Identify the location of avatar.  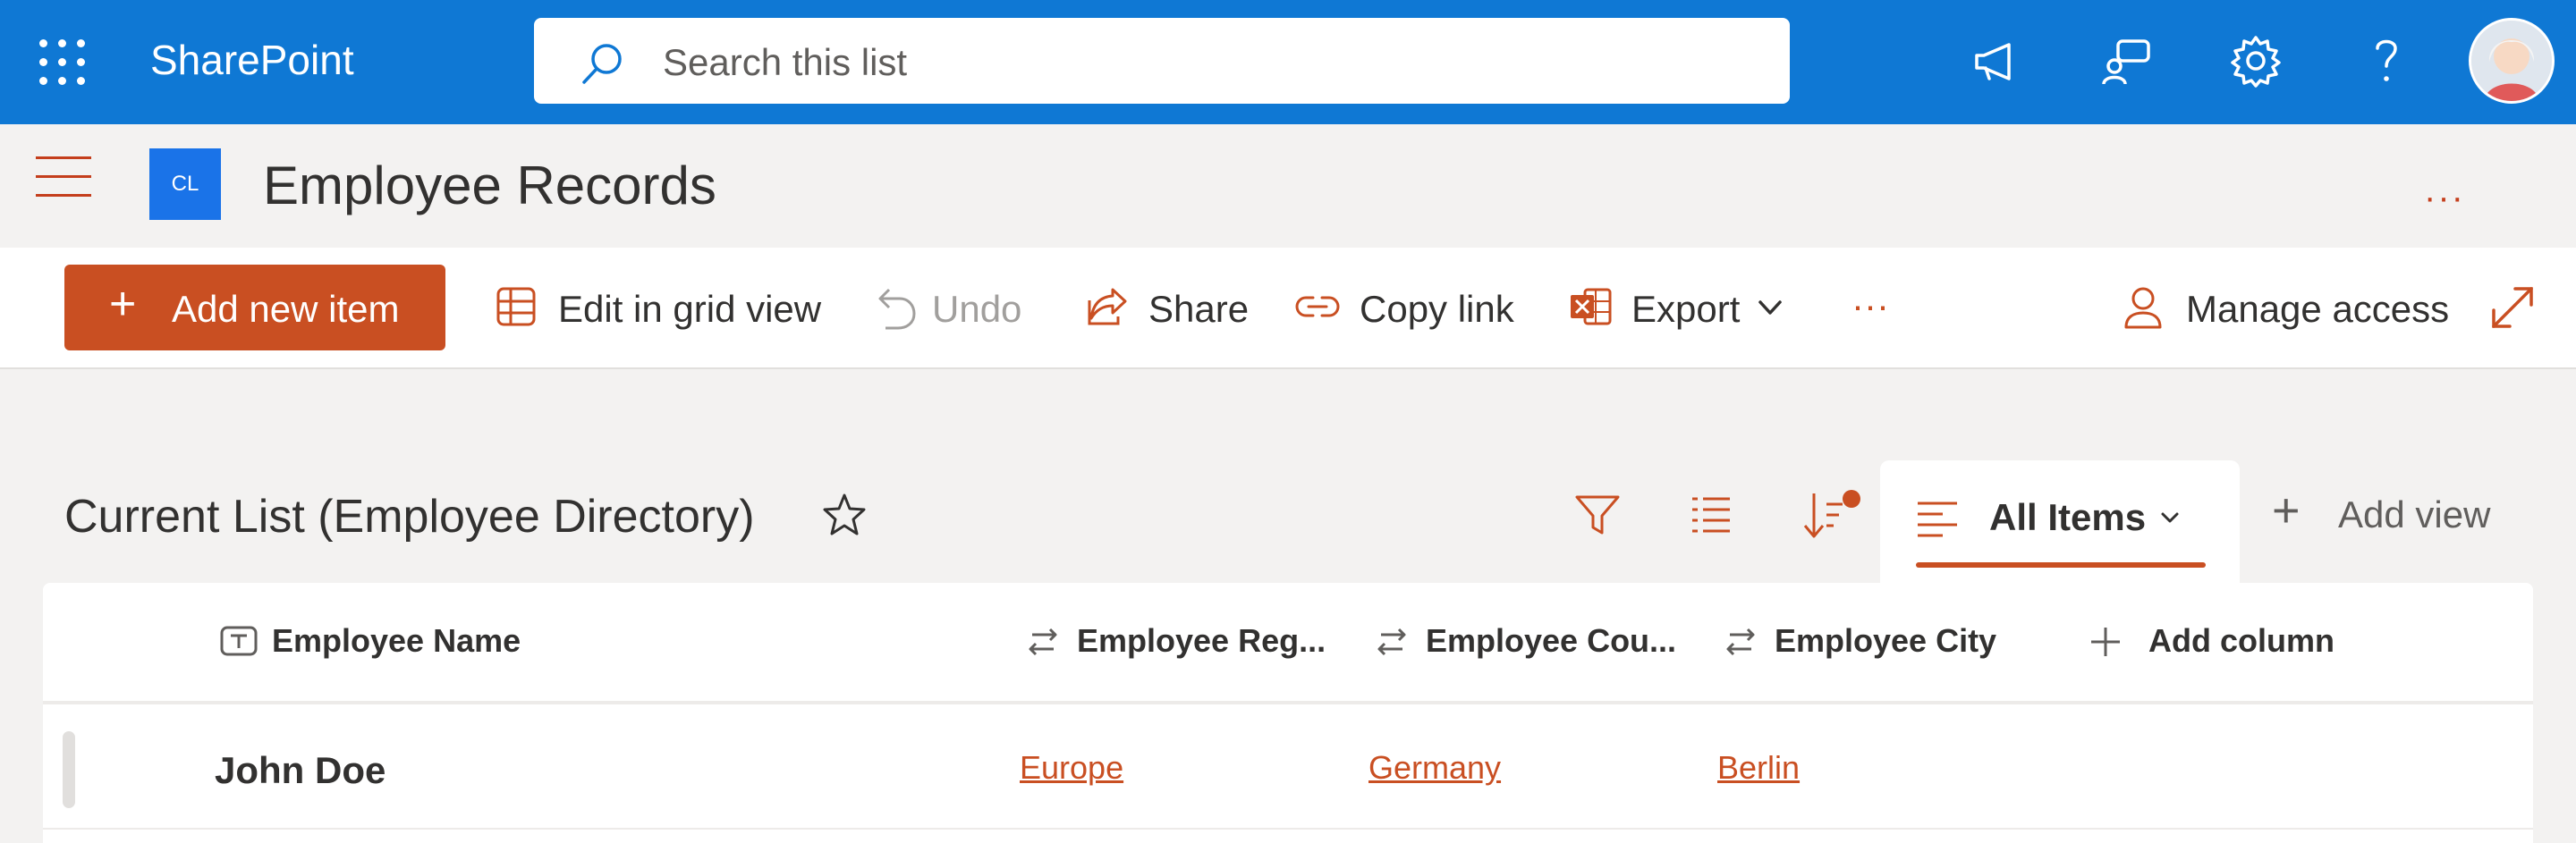
(2512, 61).